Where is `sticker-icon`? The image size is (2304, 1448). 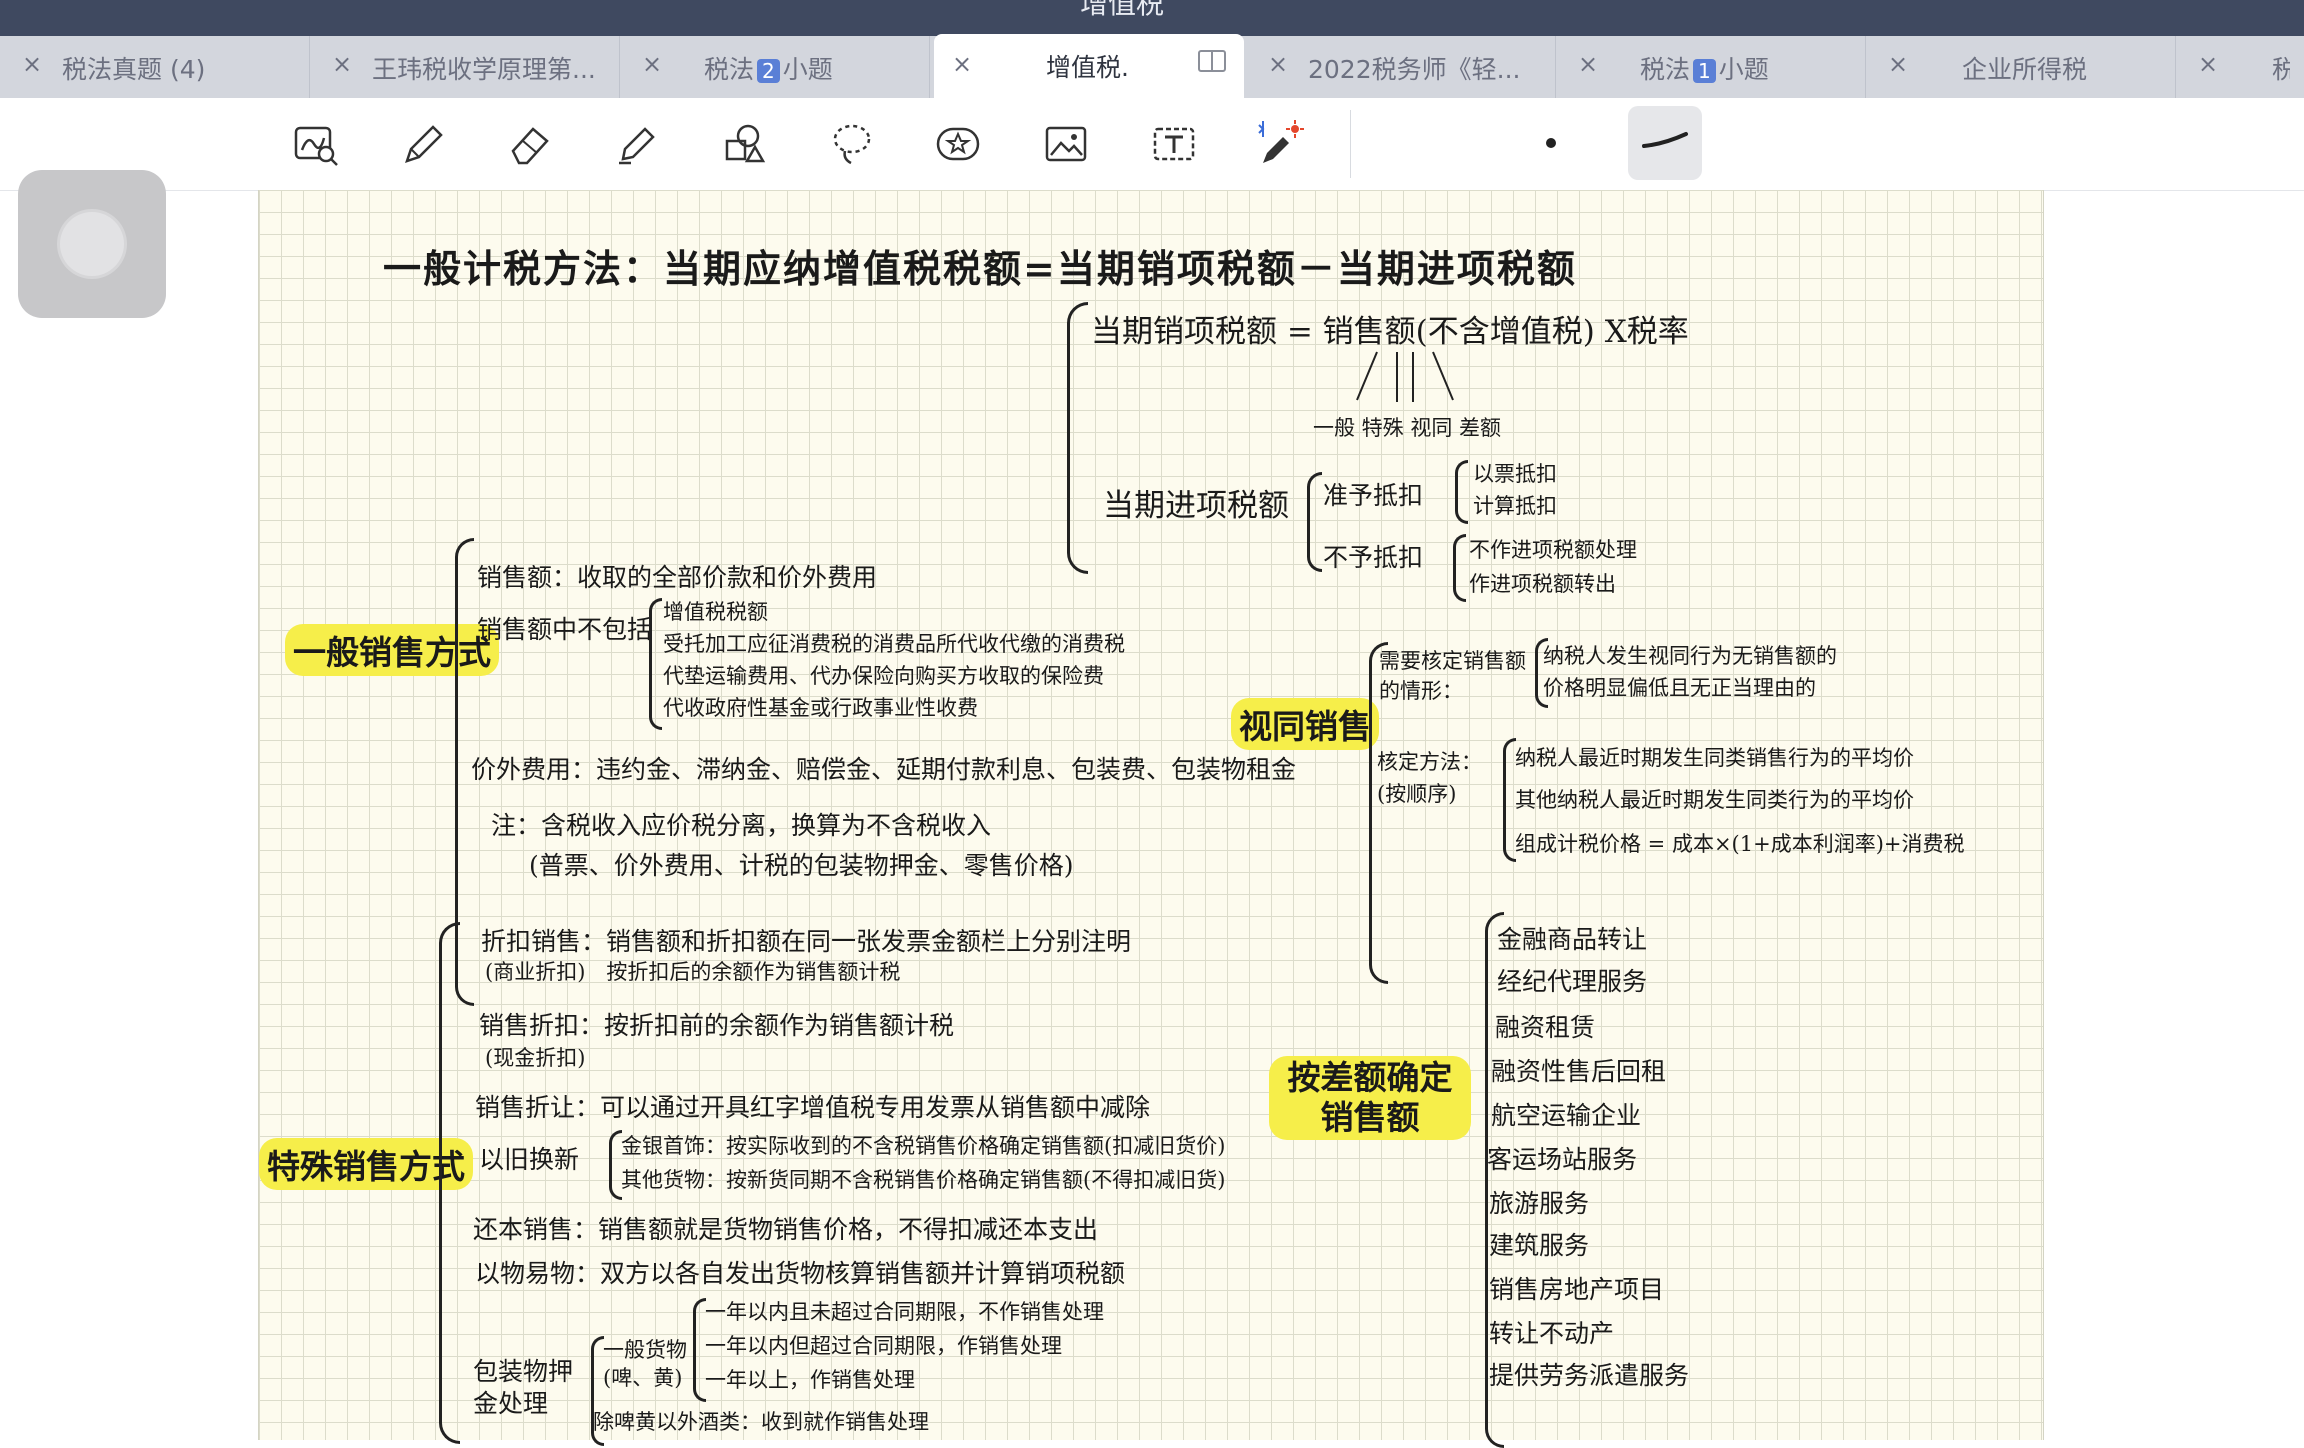
sticker-icon is located at coordinates (958, 144).